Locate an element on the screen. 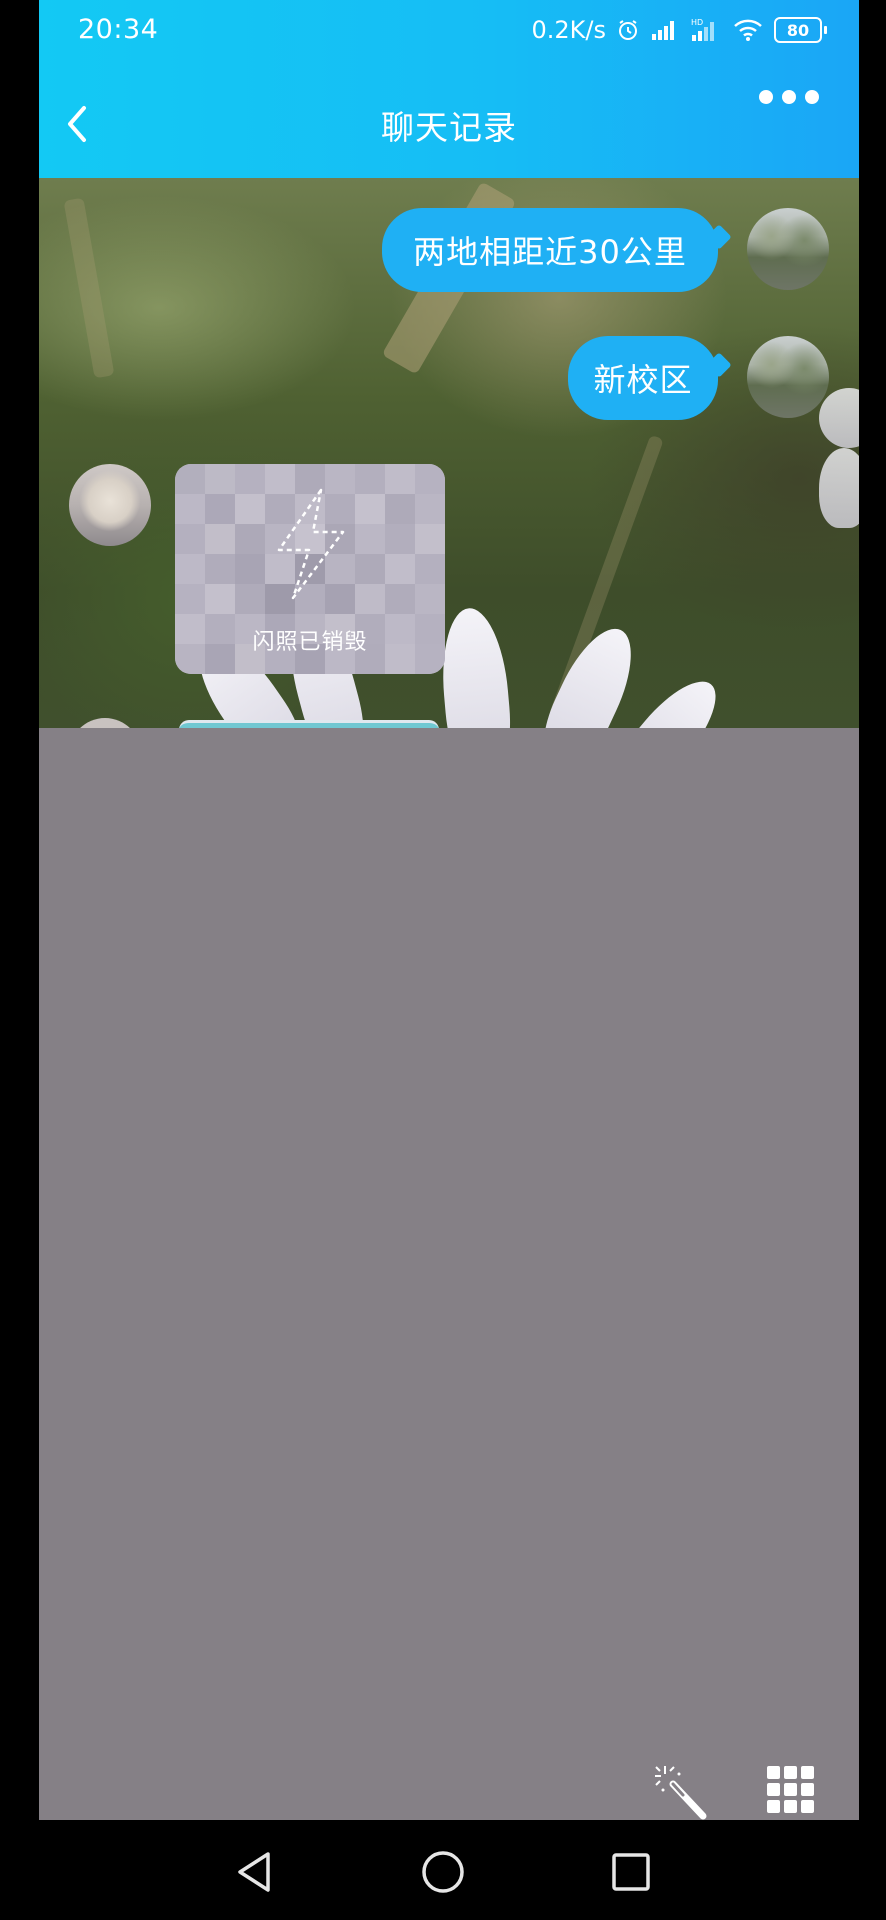 The width and height of the screenshot is (886, 1920). title-bar: 20:34 0.2K/s HD 80 聊天记录 is located at coordinates (449, 89).